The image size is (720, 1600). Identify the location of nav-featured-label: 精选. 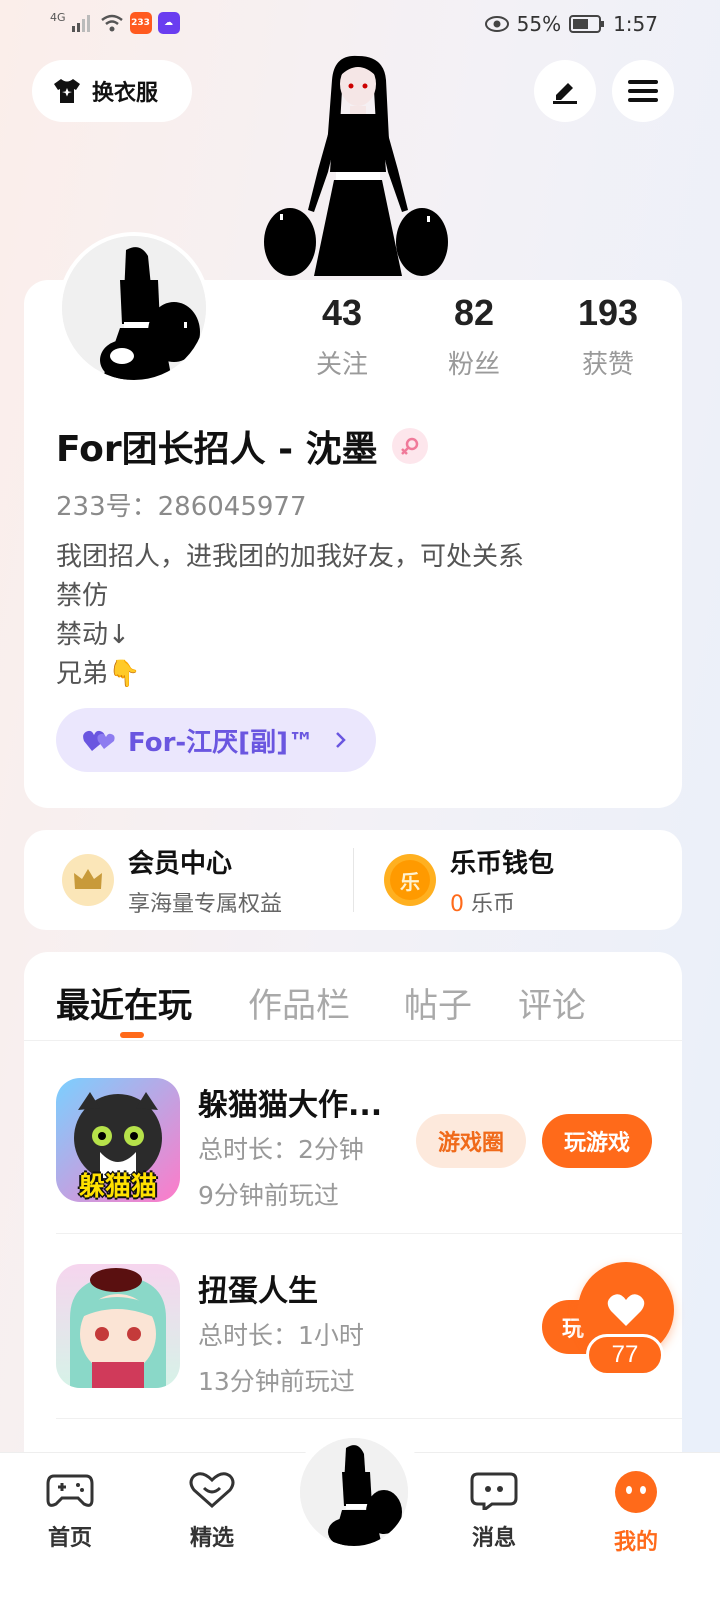
(211, 1538).